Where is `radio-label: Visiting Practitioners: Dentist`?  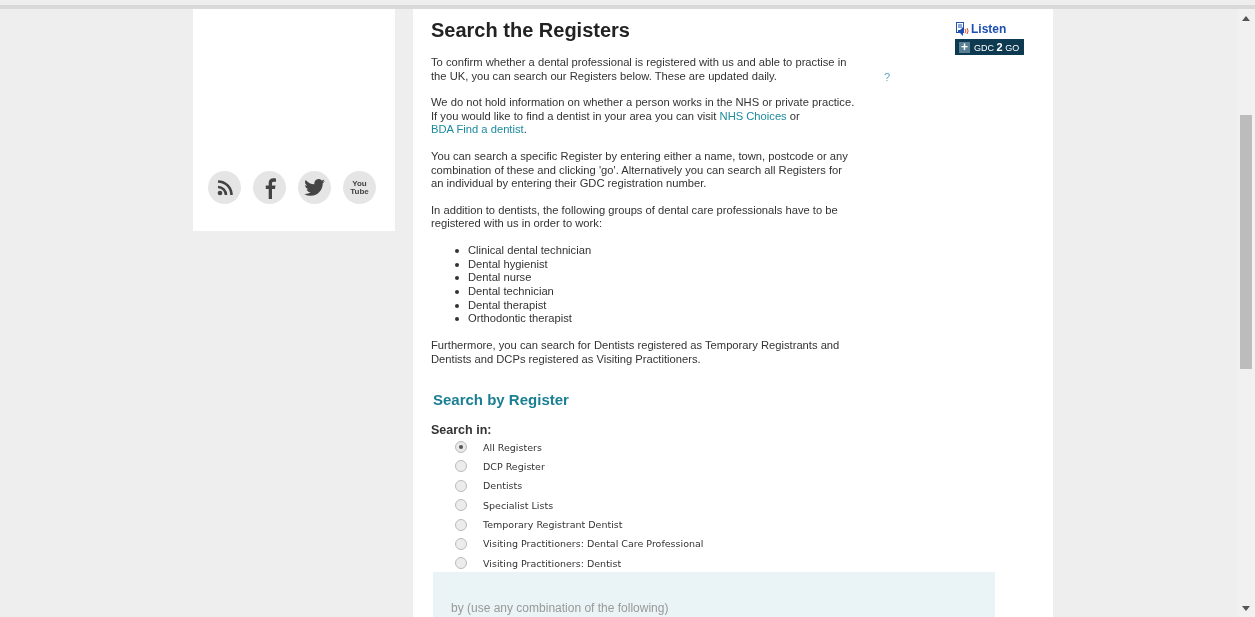
radio-label: Visiting Practitioners: Dentist is located at coordinates (552, 563).